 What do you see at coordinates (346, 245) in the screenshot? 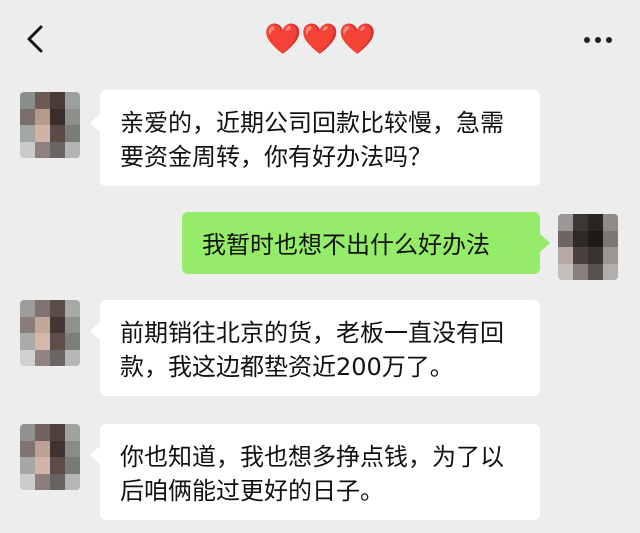
I see `message-text: 我暂时也想不出什么好办法` at bounding box center [346, 245].